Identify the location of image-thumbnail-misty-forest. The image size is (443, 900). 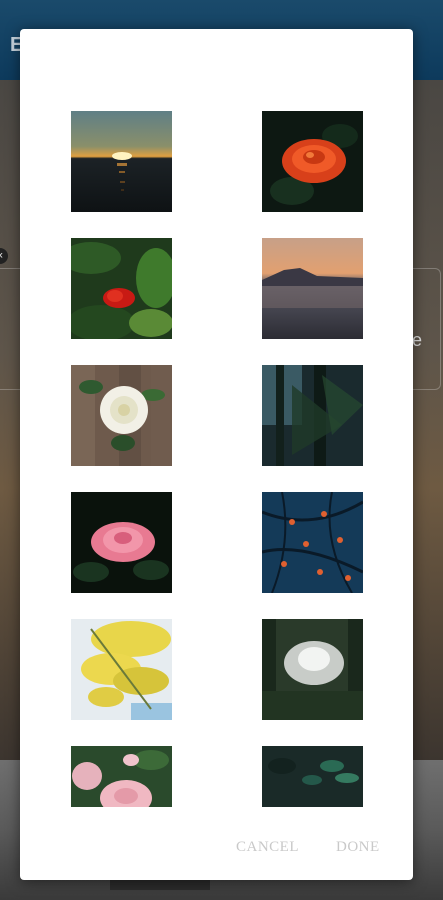
(312, 669).